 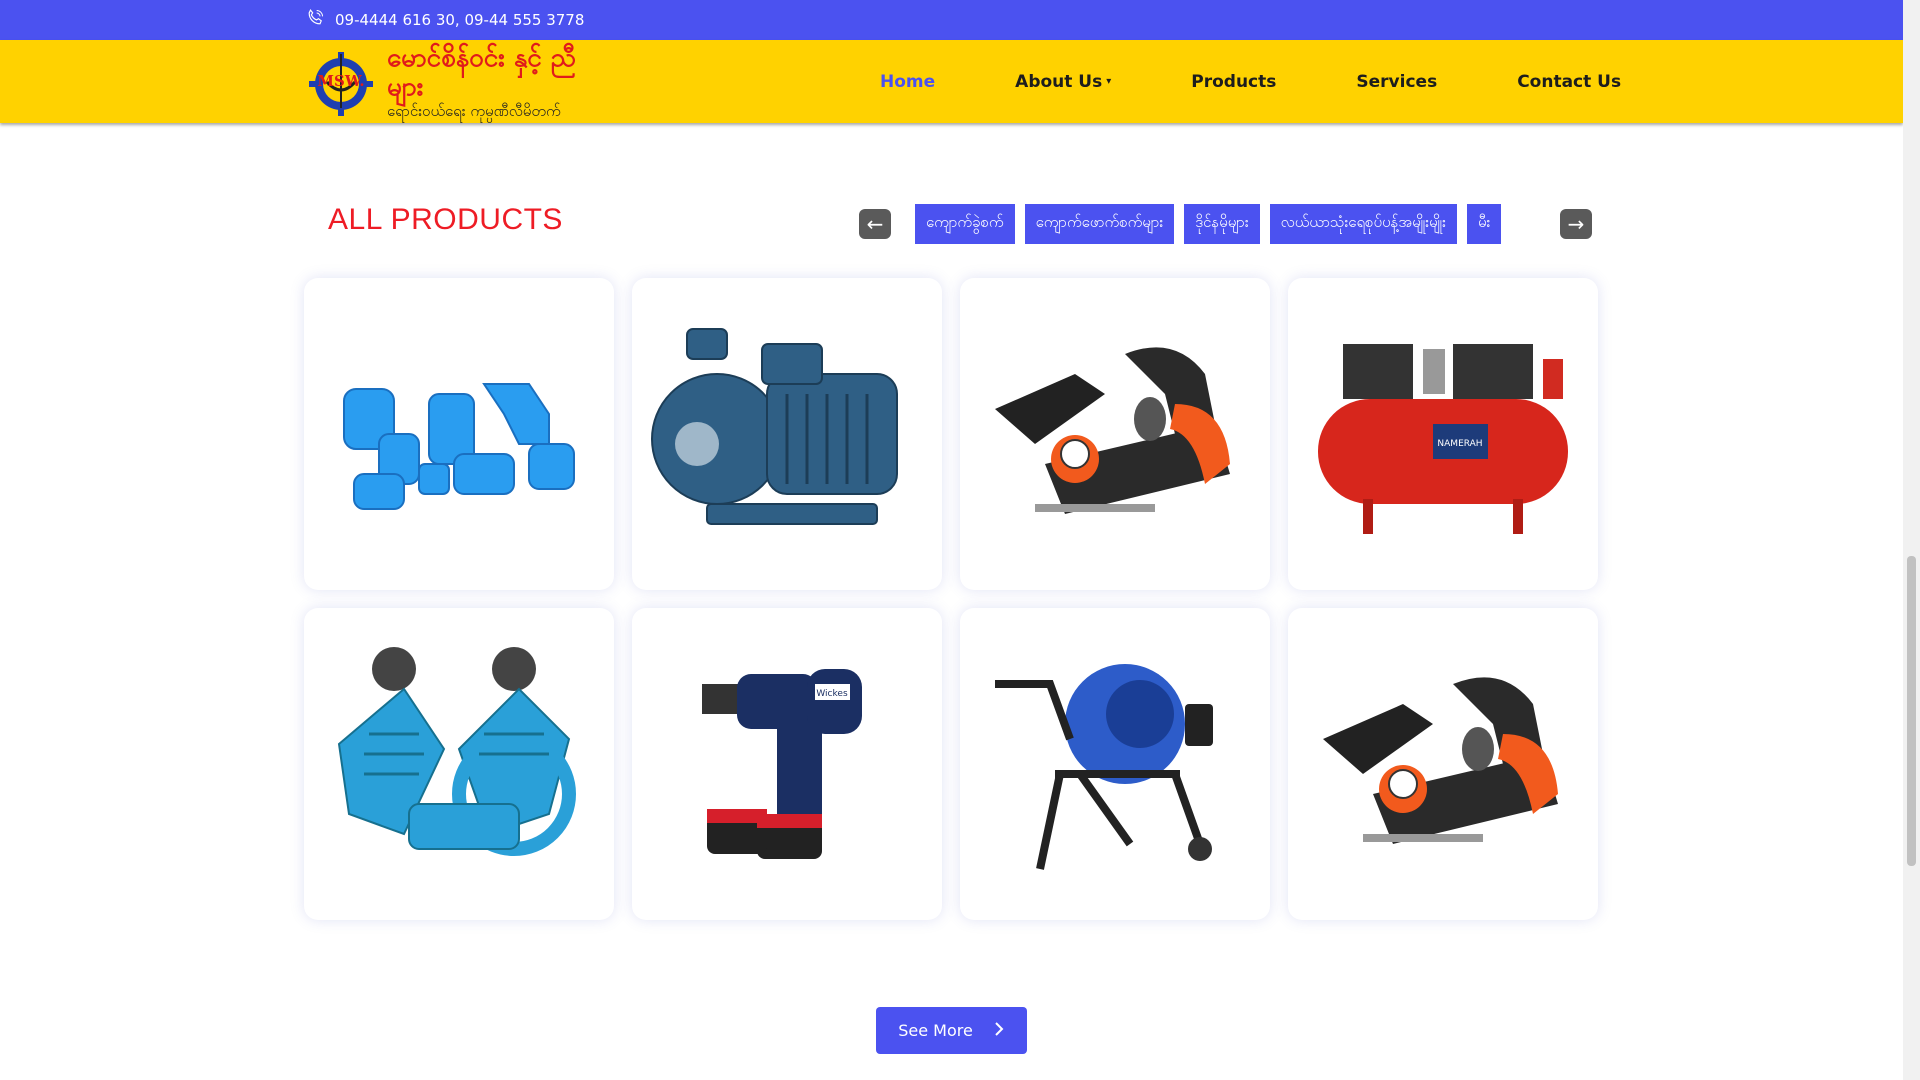 I want to click on nav-about-us: About Us ▾, so click(x=1063, y=82).